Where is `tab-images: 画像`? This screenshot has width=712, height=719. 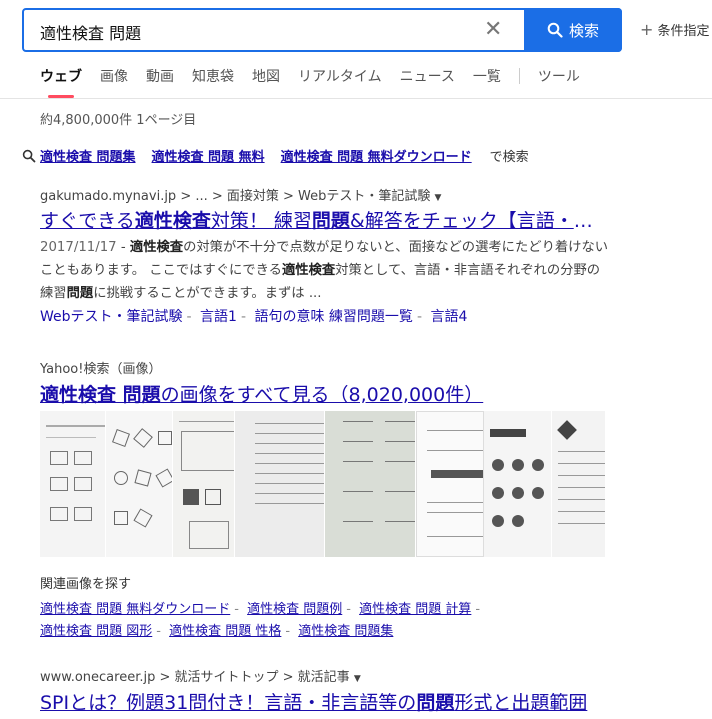
tab-images: 画像 is located at coordinates (114, 76).